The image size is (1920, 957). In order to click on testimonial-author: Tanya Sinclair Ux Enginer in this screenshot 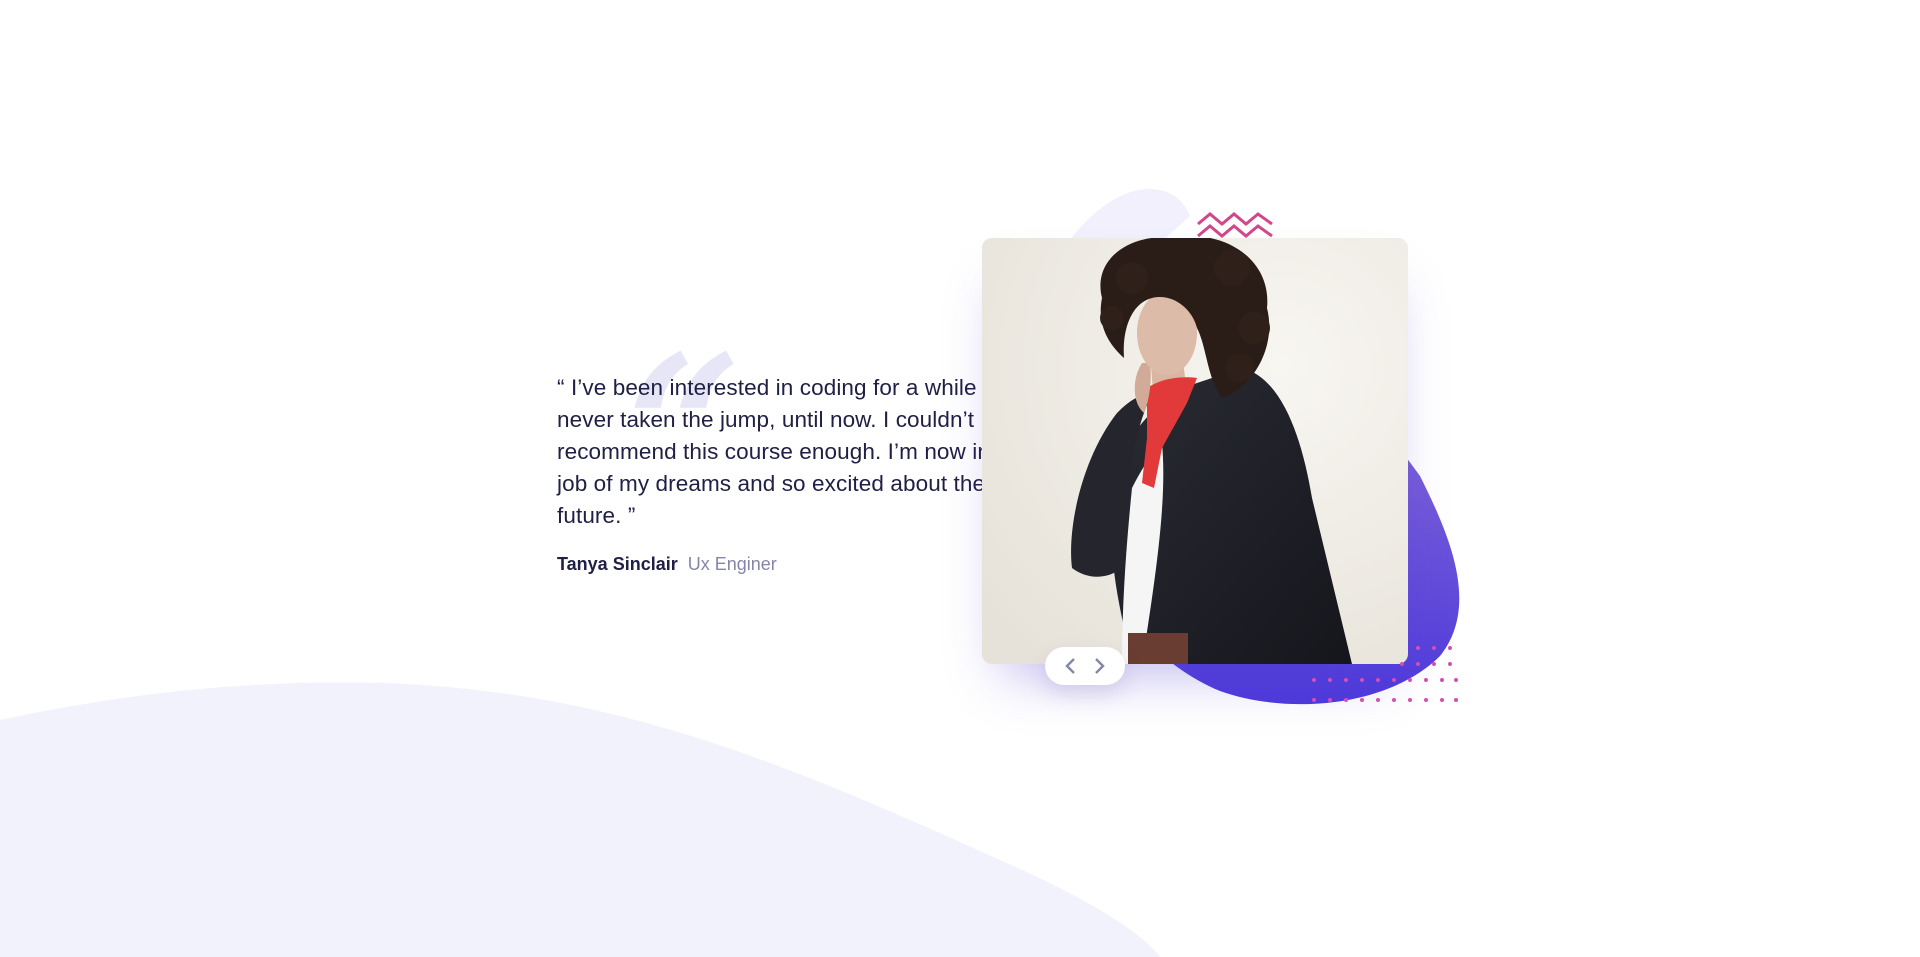, I will do `click(797, 564)`.